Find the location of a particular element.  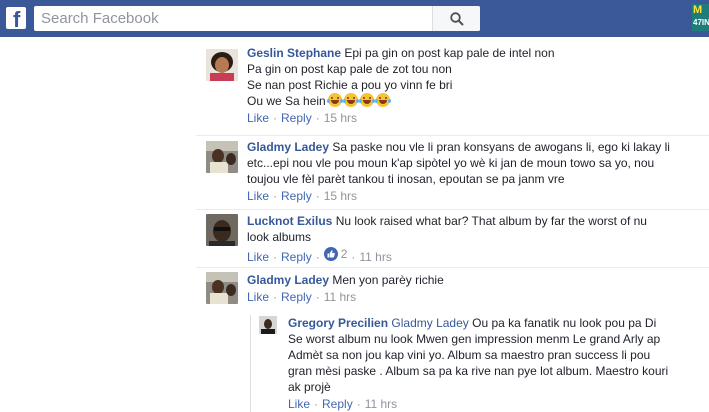

emoji-row is located at coordinates (358, 100).